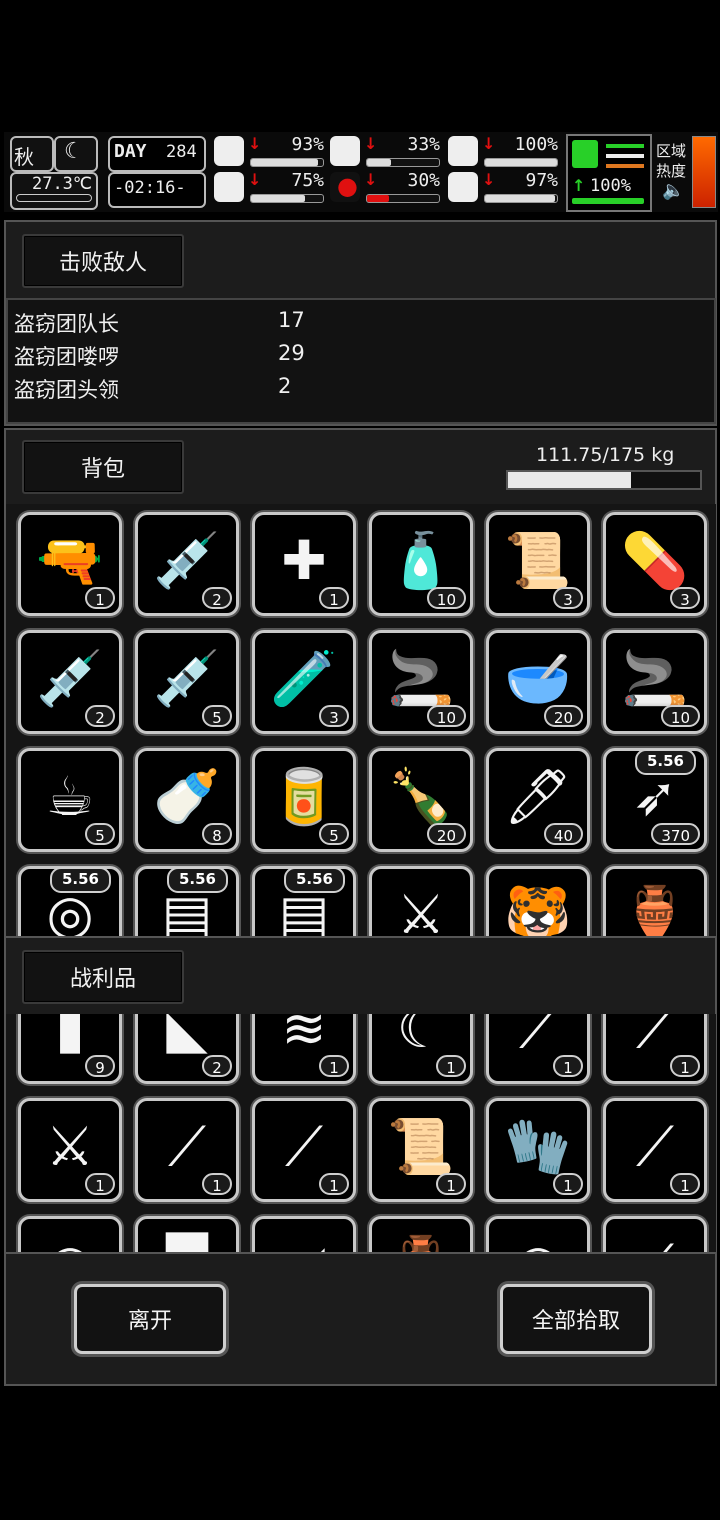 This screenshot has height=1520, width=720. I want to click on season-badge: 秋, so click(32, 154).